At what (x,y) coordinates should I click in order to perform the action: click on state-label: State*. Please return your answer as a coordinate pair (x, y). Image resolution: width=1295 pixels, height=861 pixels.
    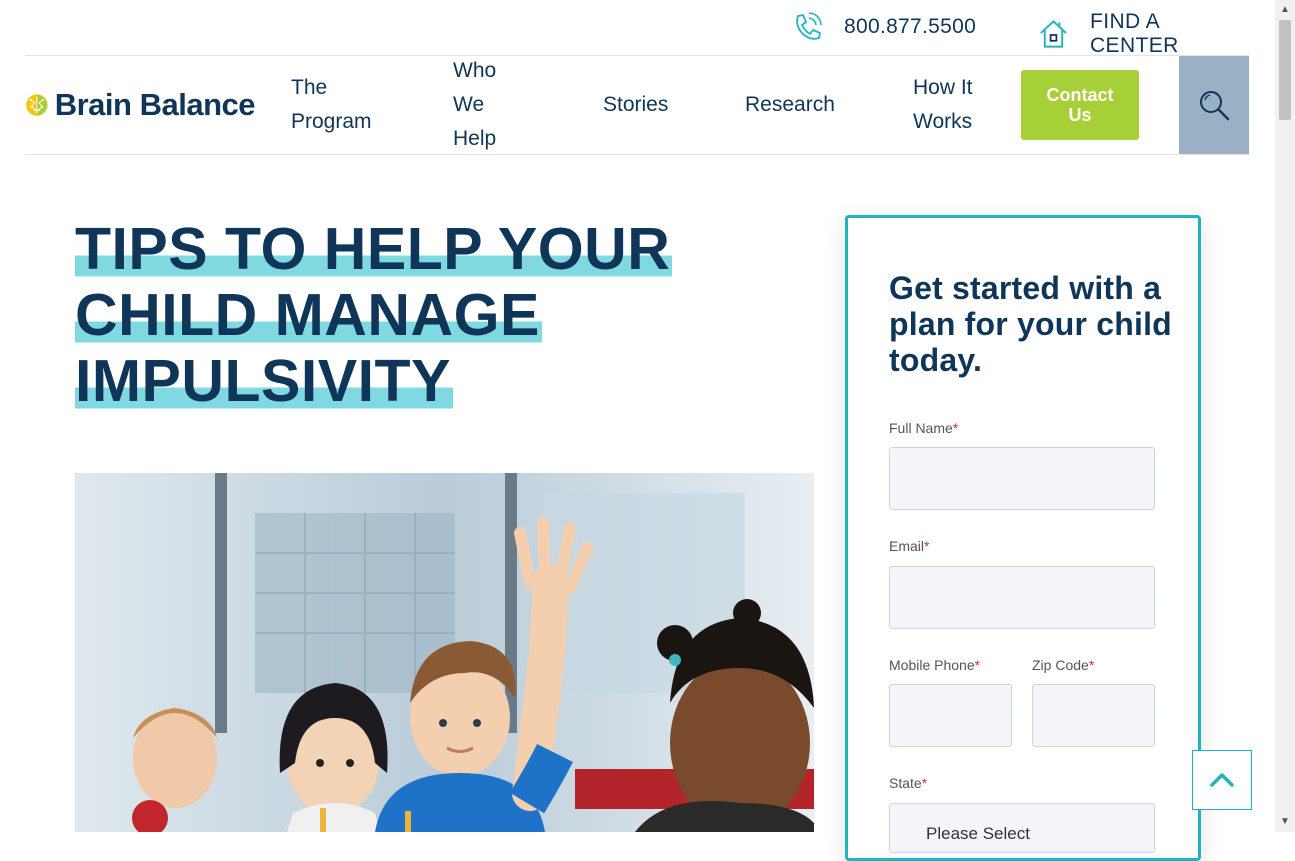
    Looking at the image, I should click on (908, 783).